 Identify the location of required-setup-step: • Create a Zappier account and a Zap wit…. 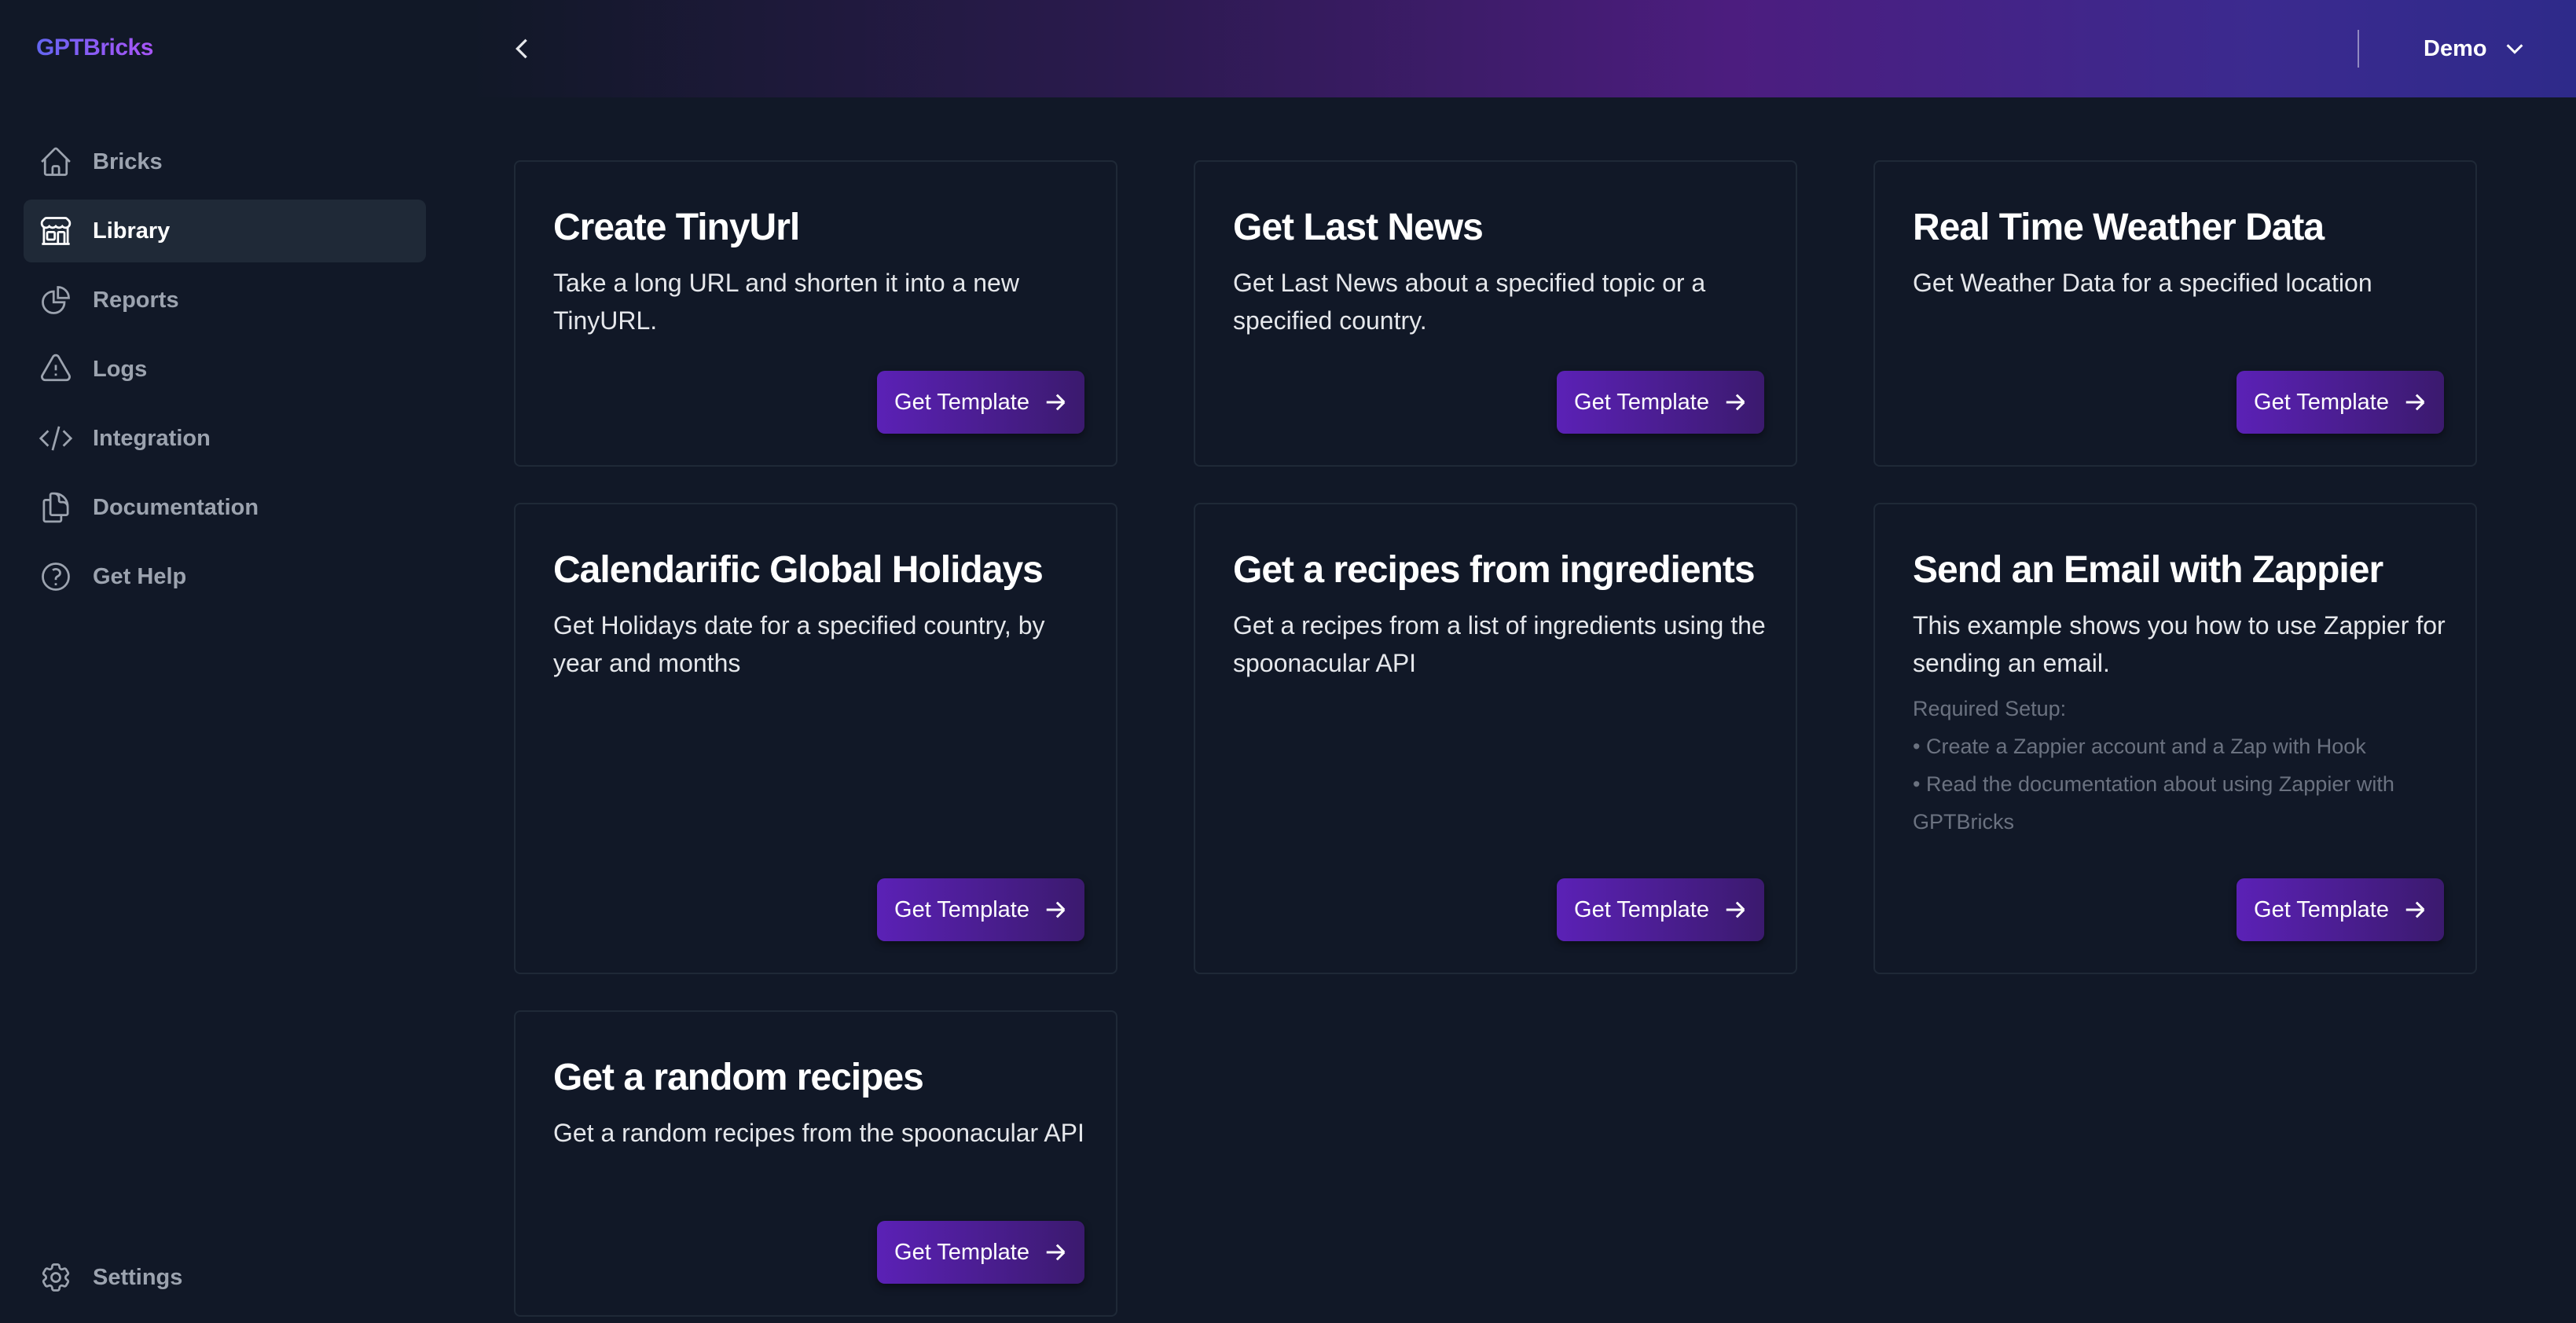
(2139, 746).